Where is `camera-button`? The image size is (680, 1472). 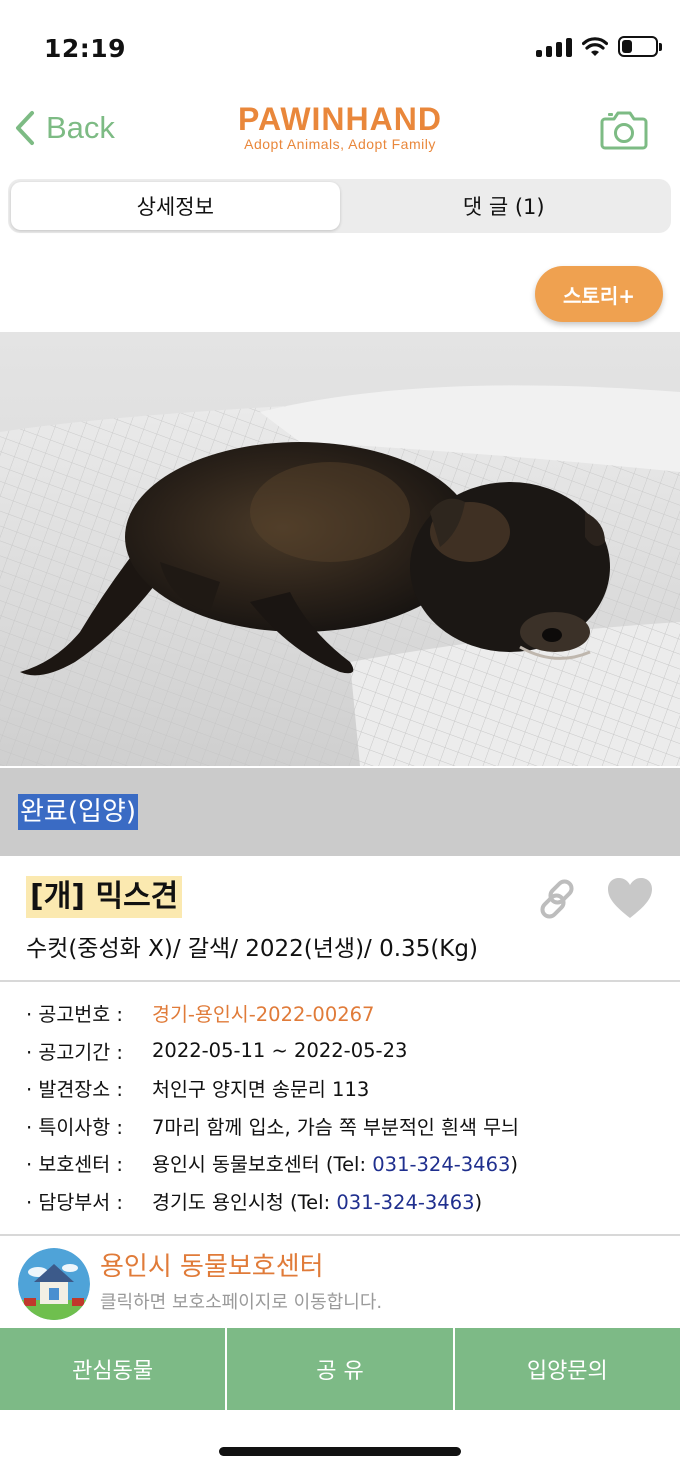 camera-button is located at coordinates (624, 132).